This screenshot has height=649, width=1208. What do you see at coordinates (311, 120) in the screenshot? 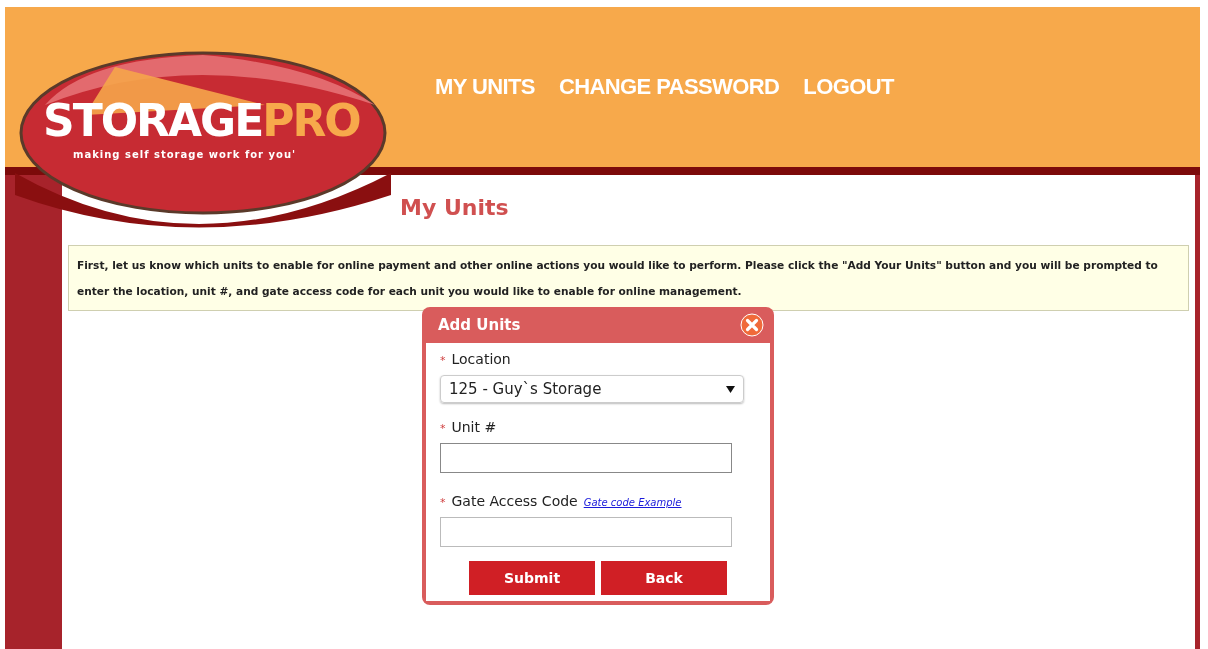
I see `logo-text: PRO` at bounding box center [311, 120].